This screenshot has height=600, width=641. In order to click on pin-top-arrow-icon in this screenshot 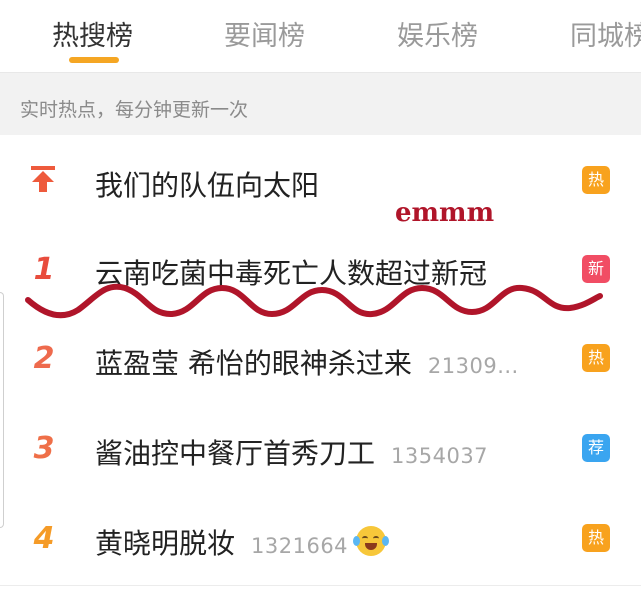, I will do `click(43, 179)`.